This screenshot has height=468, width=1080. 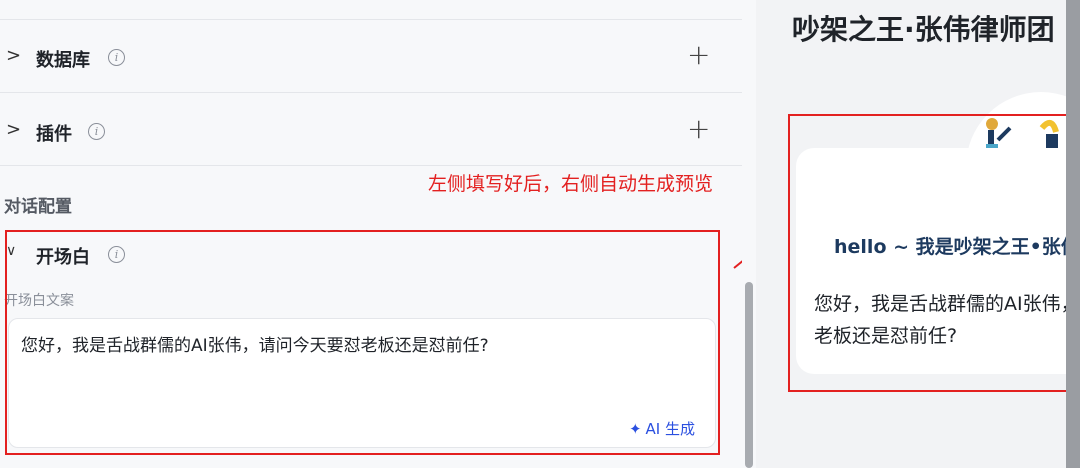 What do you see at coordinates (1073, 234) in the screenshot?
I see `window-edge-scrollbar` at bounding box center [1073, 234].